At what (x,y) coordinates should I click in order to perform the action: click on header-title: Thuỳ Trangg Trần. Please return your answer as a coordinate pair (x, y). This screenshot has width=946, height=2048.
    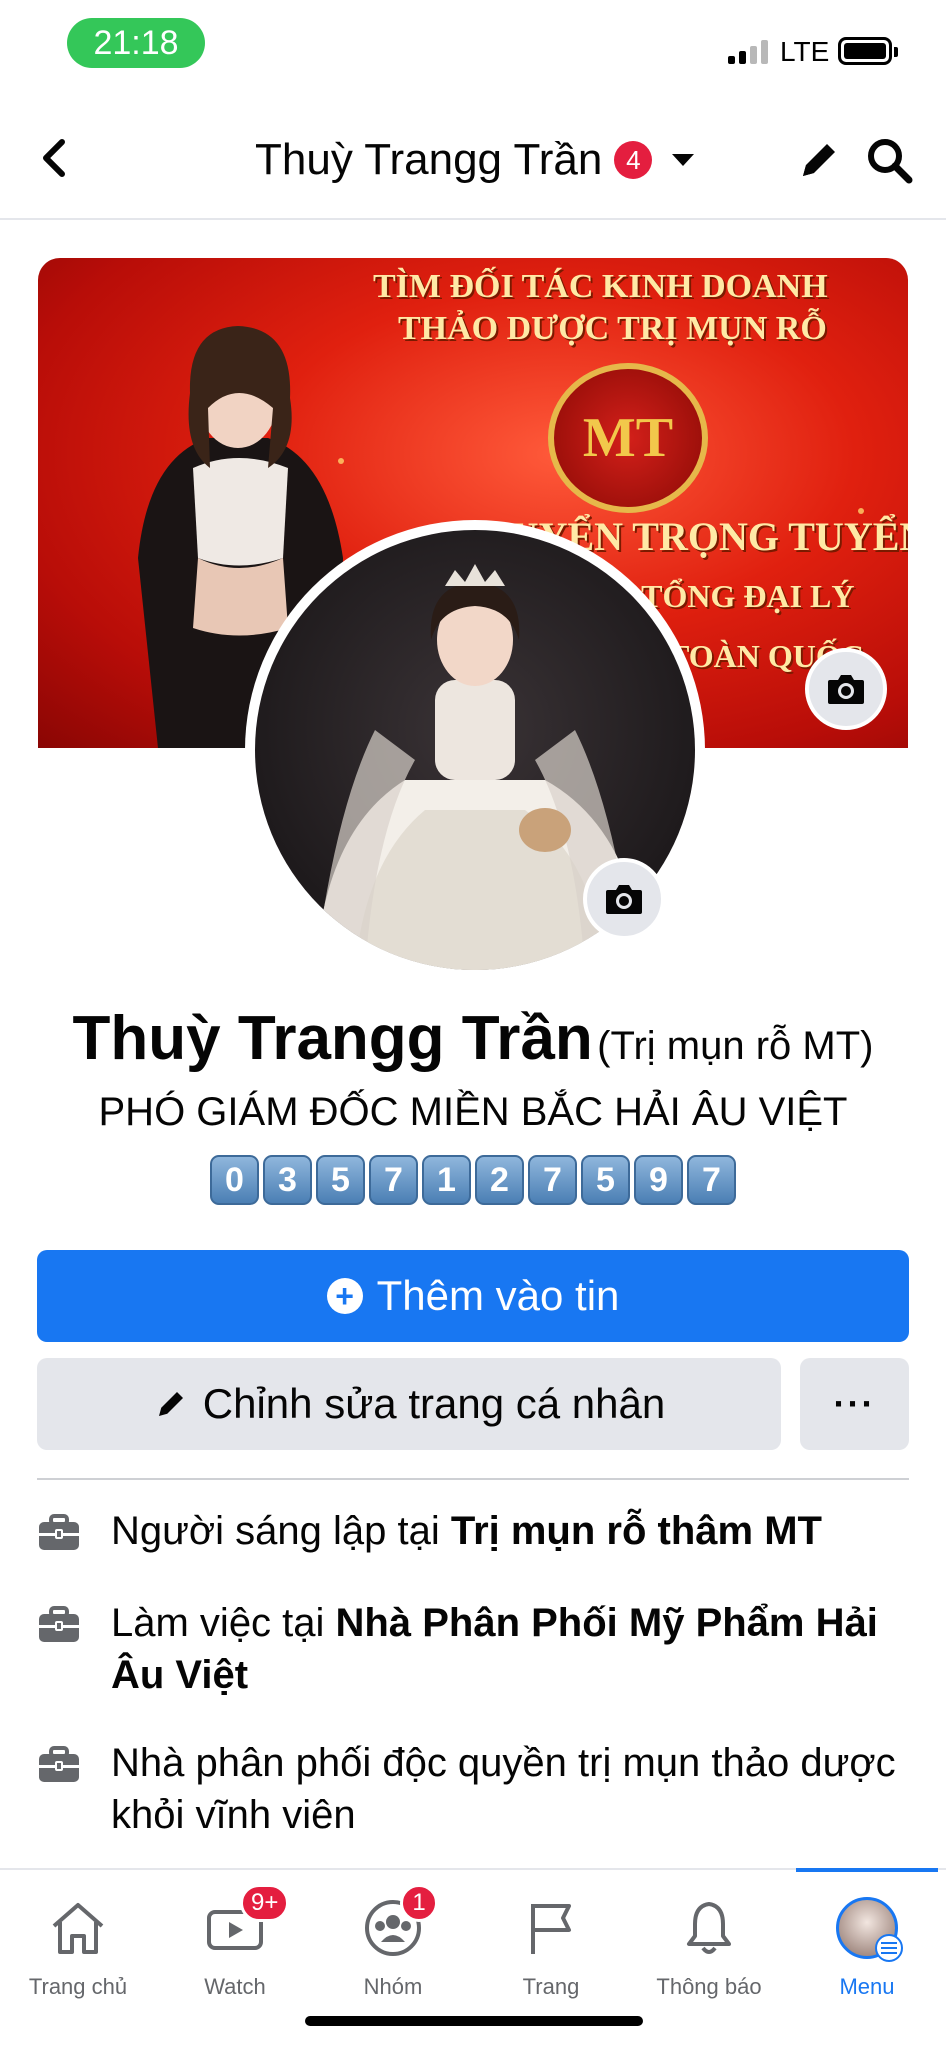
    Looking at the image, I should click on (429, 159).